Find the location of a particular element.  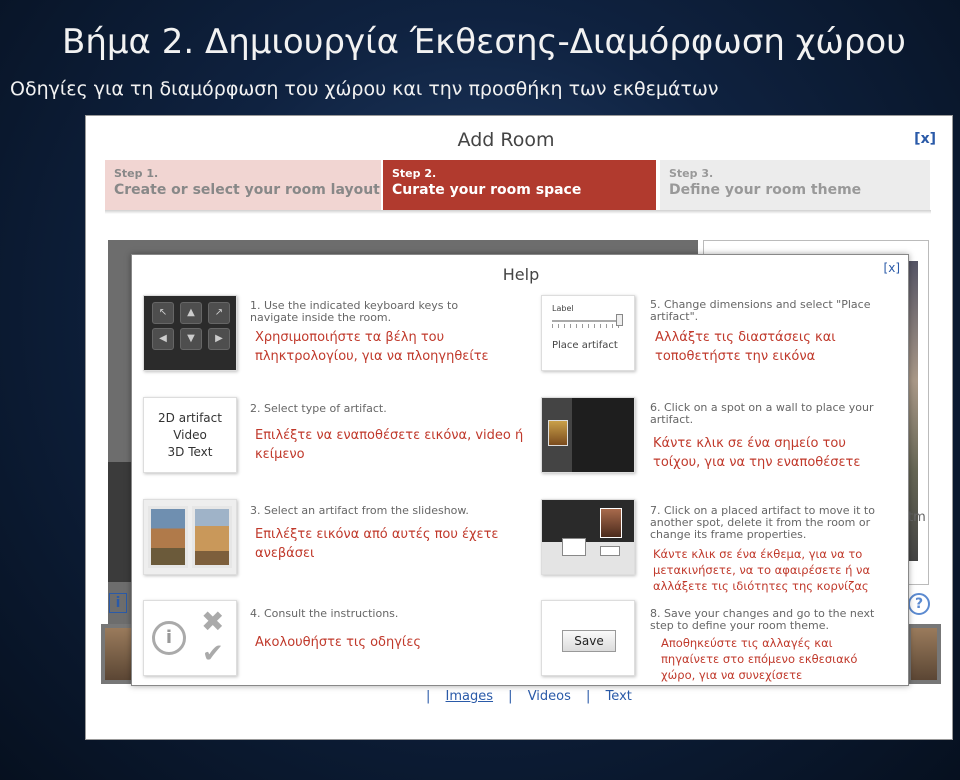

media-type-links: | Images | Videos | Text is located at coordinates (534, 696).